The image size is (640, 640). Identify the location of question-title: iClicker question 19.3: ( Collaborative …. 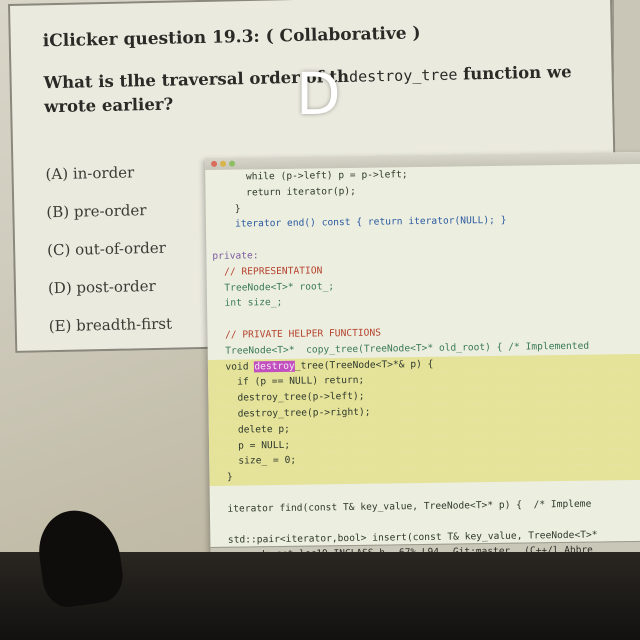
(231, 37).